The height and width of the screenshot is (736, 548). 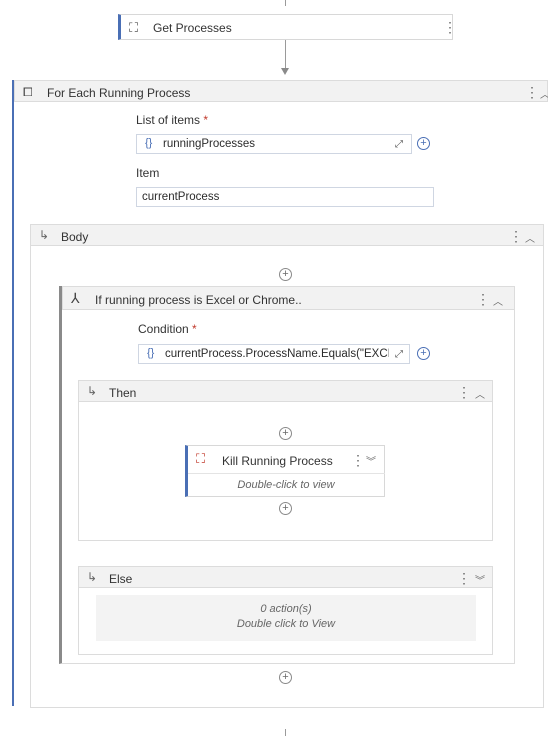 I want to click on else-empty-drop-area: 0 action(s) Double click to View, so click(x=286, y=618).